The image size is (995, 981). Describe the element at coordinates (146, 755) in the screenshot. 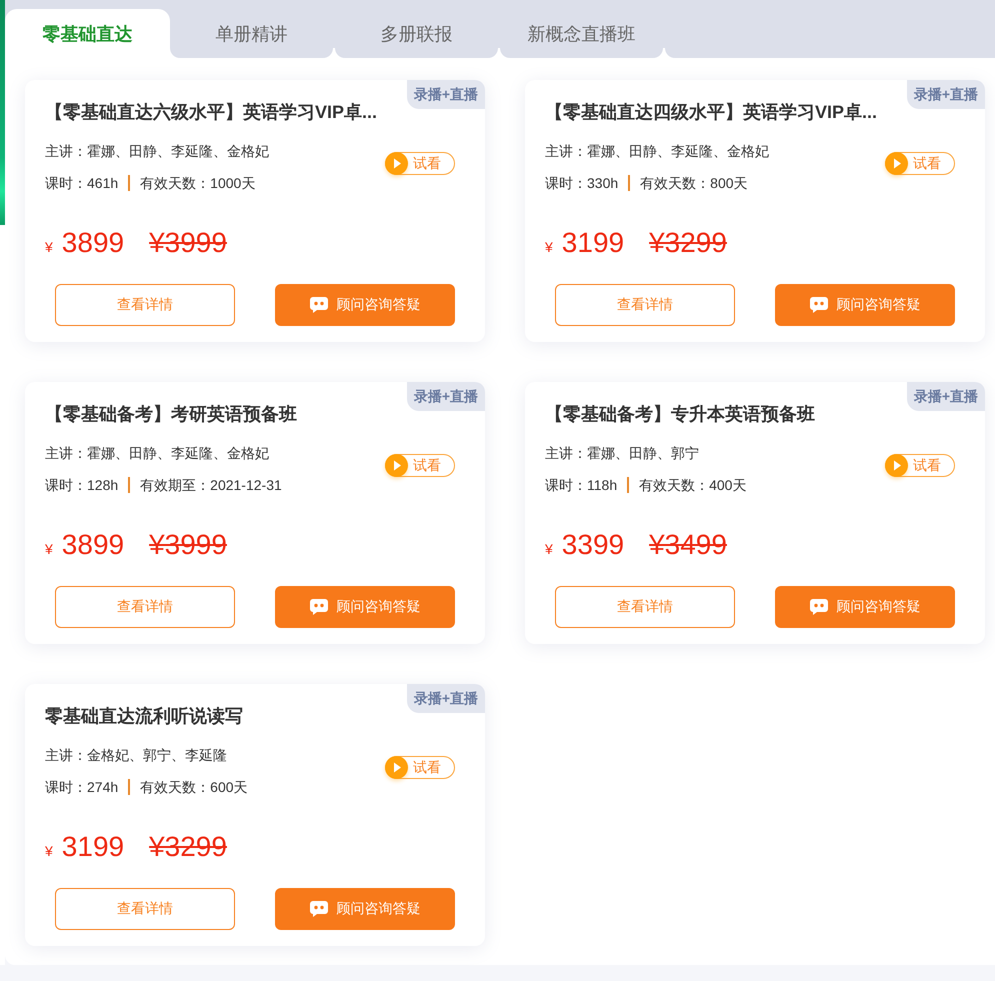

I see `teacher-list: 主讲：金格妃、郭宁、李延隆` at that location.